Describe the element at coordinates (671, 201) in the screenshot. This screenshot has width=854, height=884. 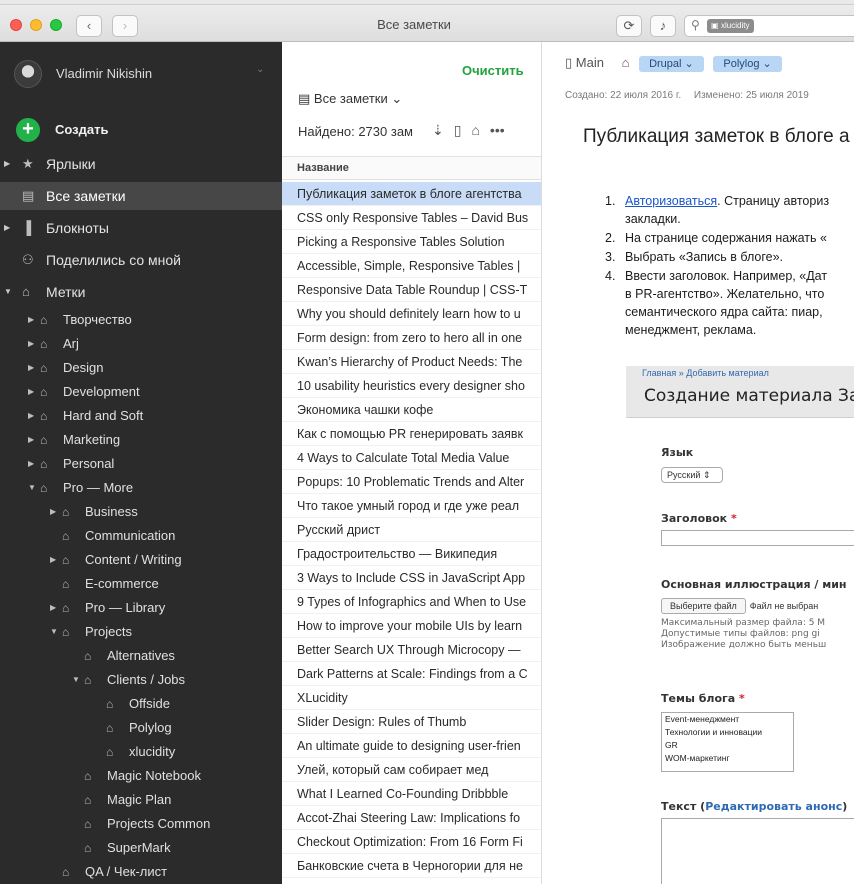
I see `login-link: Авторизоваться` at that location.